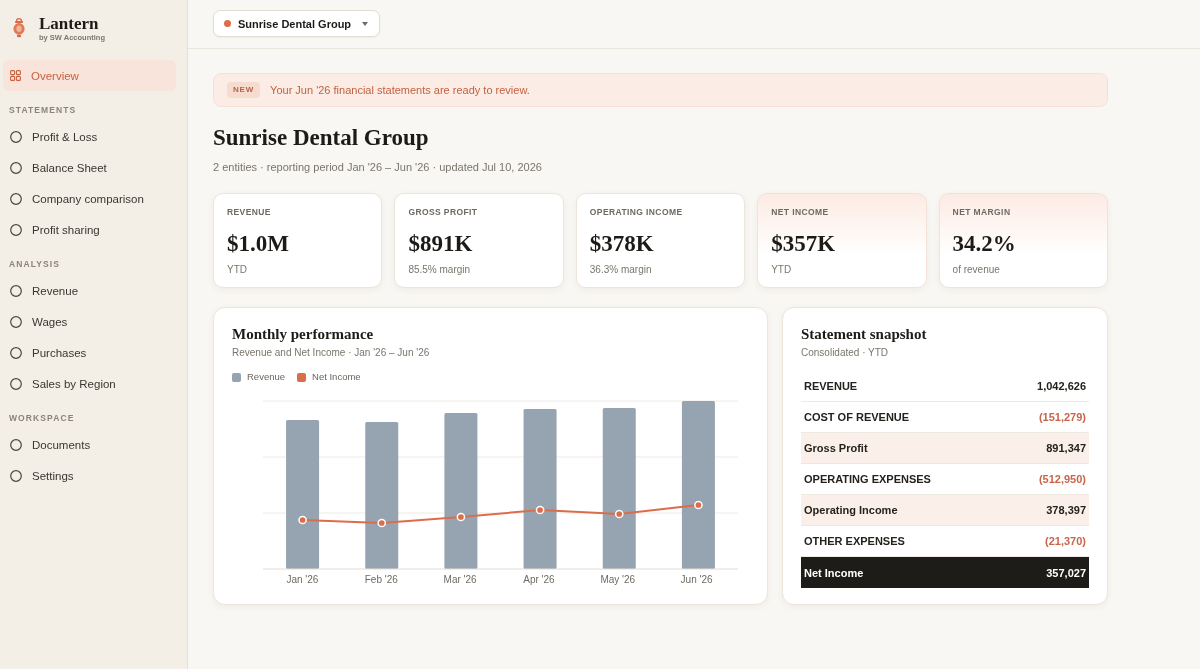 The image size is (1200, 669). What do you see at coordinates (89, 198) in the screenshot?
I see `nav-item: Company comparison` at bounding box center [89, 198].